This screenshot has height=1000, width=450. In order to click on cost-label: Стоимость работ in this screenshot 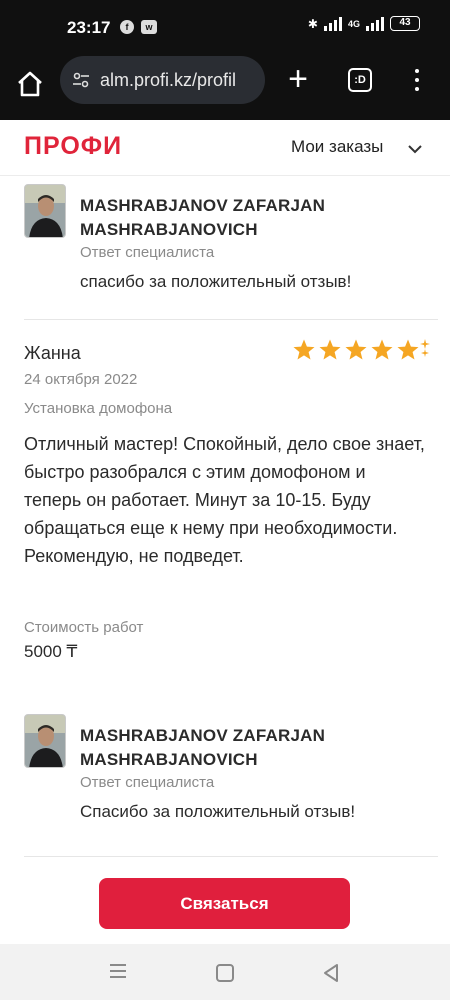, I will do `click(84, 627)`.